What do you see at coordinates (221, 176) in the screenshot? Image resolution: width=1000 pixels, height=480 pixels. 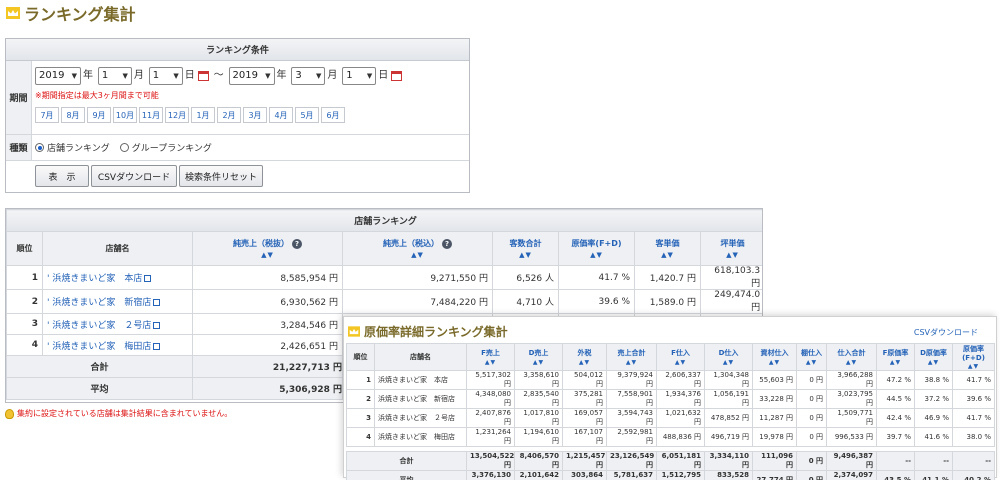 I see `reset-conditions-button: 検索条件リセット` at bounding box center [221, 176].